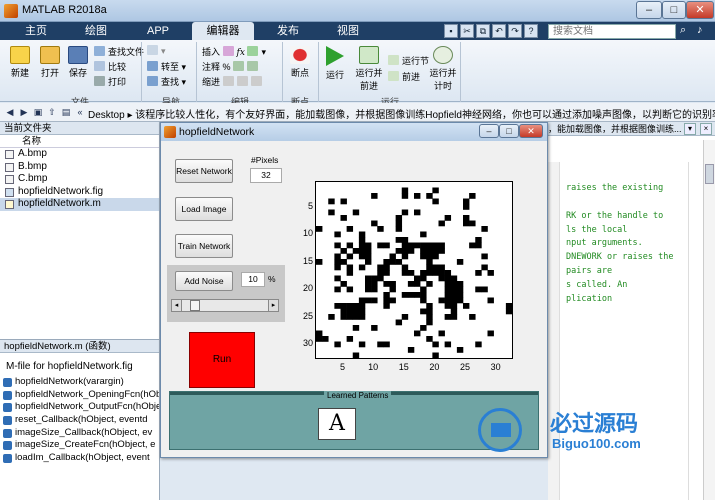 This screenshot has width=715, height=500. Describe the element at coordinates (408, 60) in the screenshot. I see `run-section-button: 运行节` at that location.